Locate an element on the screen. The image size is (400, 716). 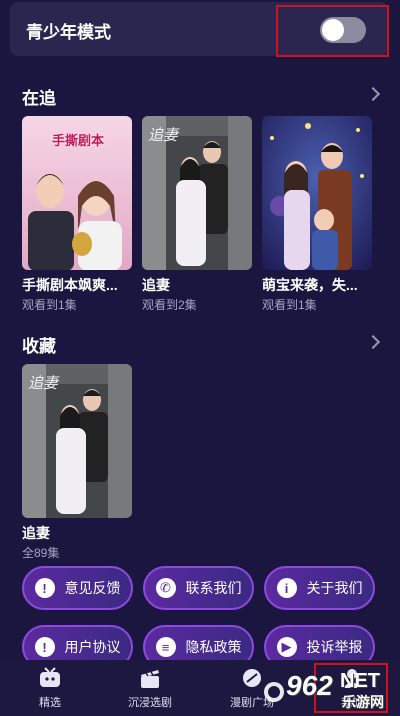
privacy-policy-label: 隐私政策 is located at coordinates (213, 647).